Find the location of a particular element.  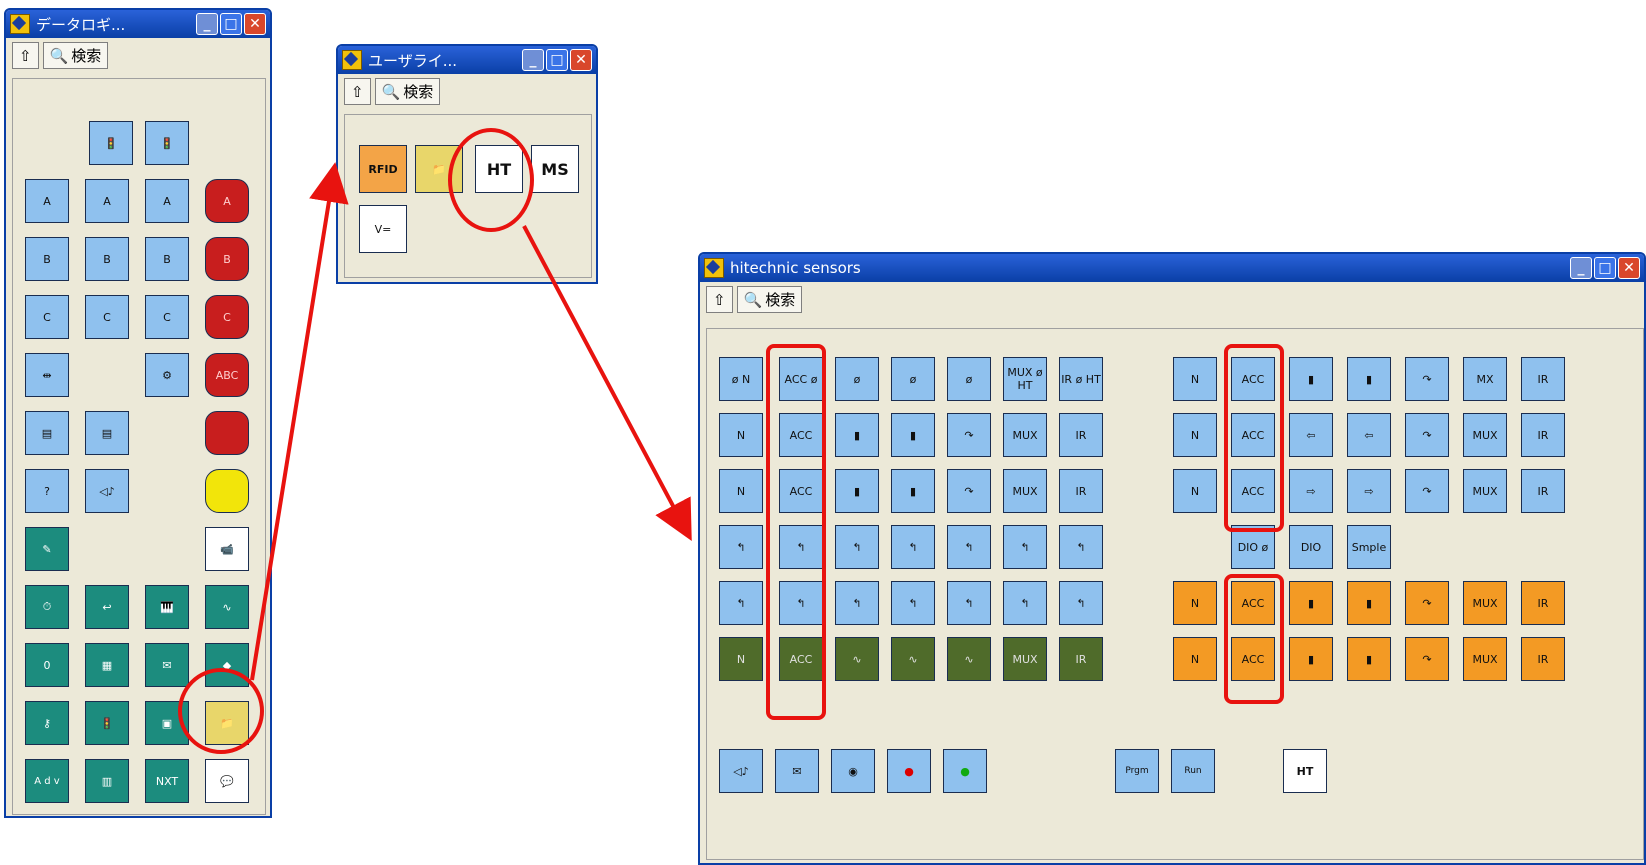

gyro-read-icon: ø is located at coordinates (969, 379).